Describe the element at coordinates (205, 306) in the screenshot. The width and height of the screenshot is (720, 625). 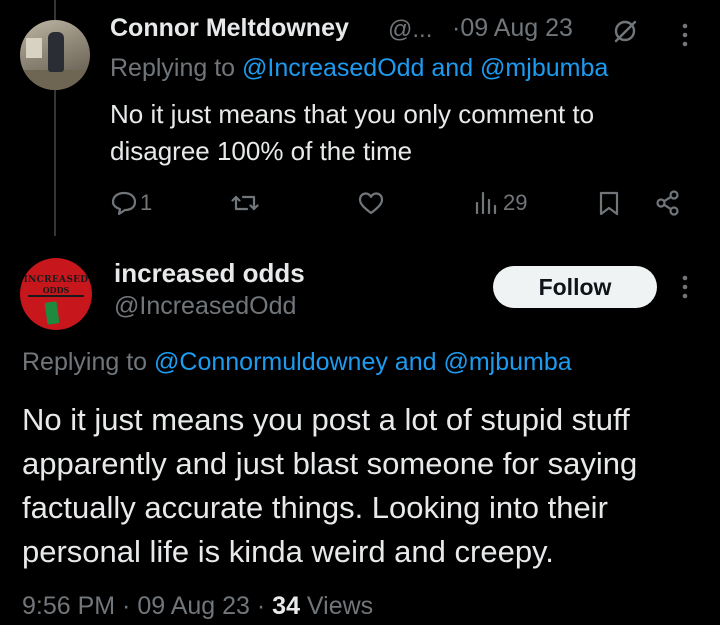
I see `author-handle: @IncreasedOdd` at that location.